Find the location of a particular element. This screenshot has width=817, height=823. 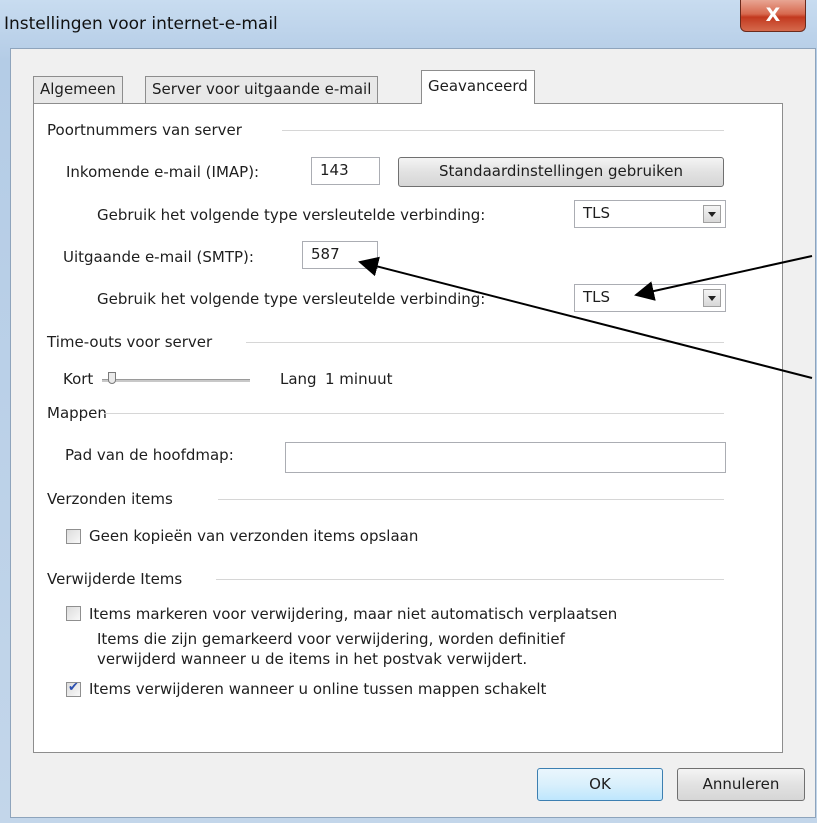

close-button: X is located at coordinates (773, 16).